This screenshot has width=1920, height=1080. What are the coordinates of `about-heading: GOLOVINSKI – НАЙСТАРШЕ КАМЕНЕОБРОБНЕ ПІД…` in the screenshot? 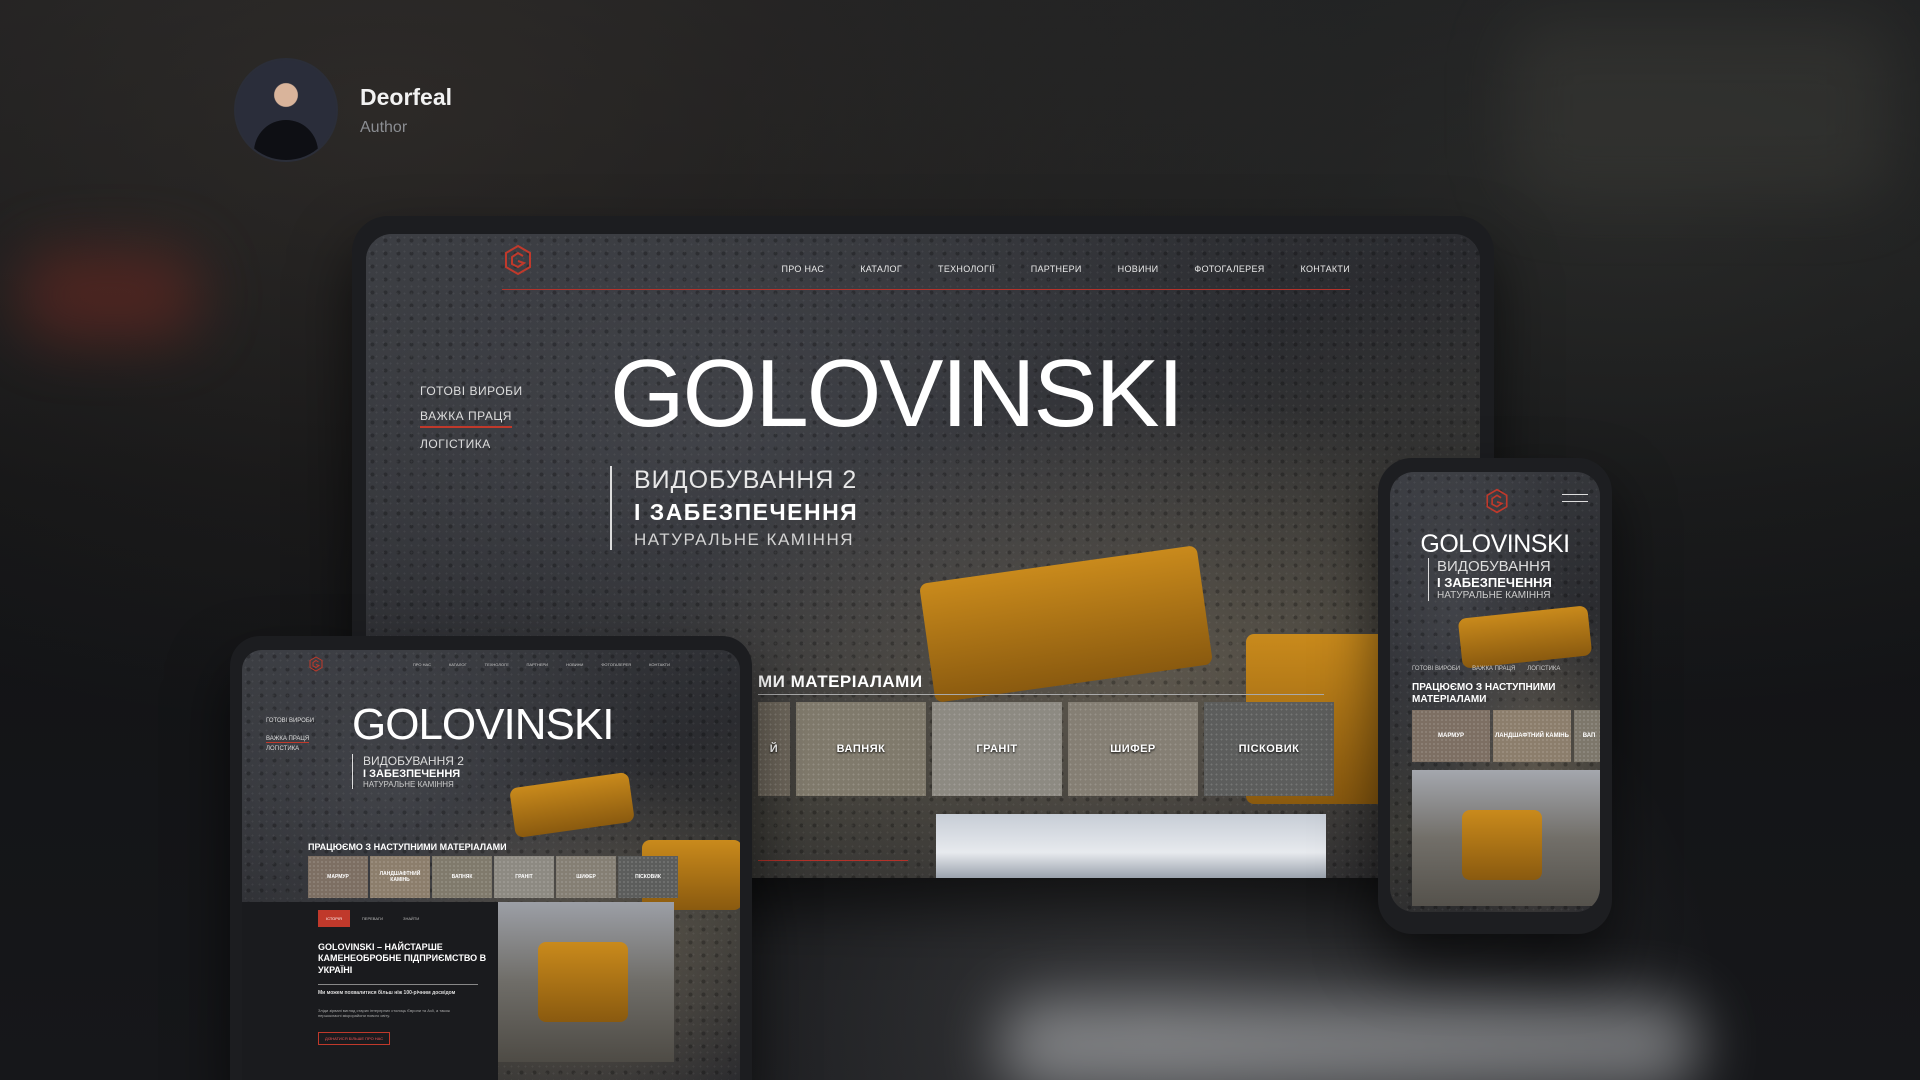 It's located at (402, 958).